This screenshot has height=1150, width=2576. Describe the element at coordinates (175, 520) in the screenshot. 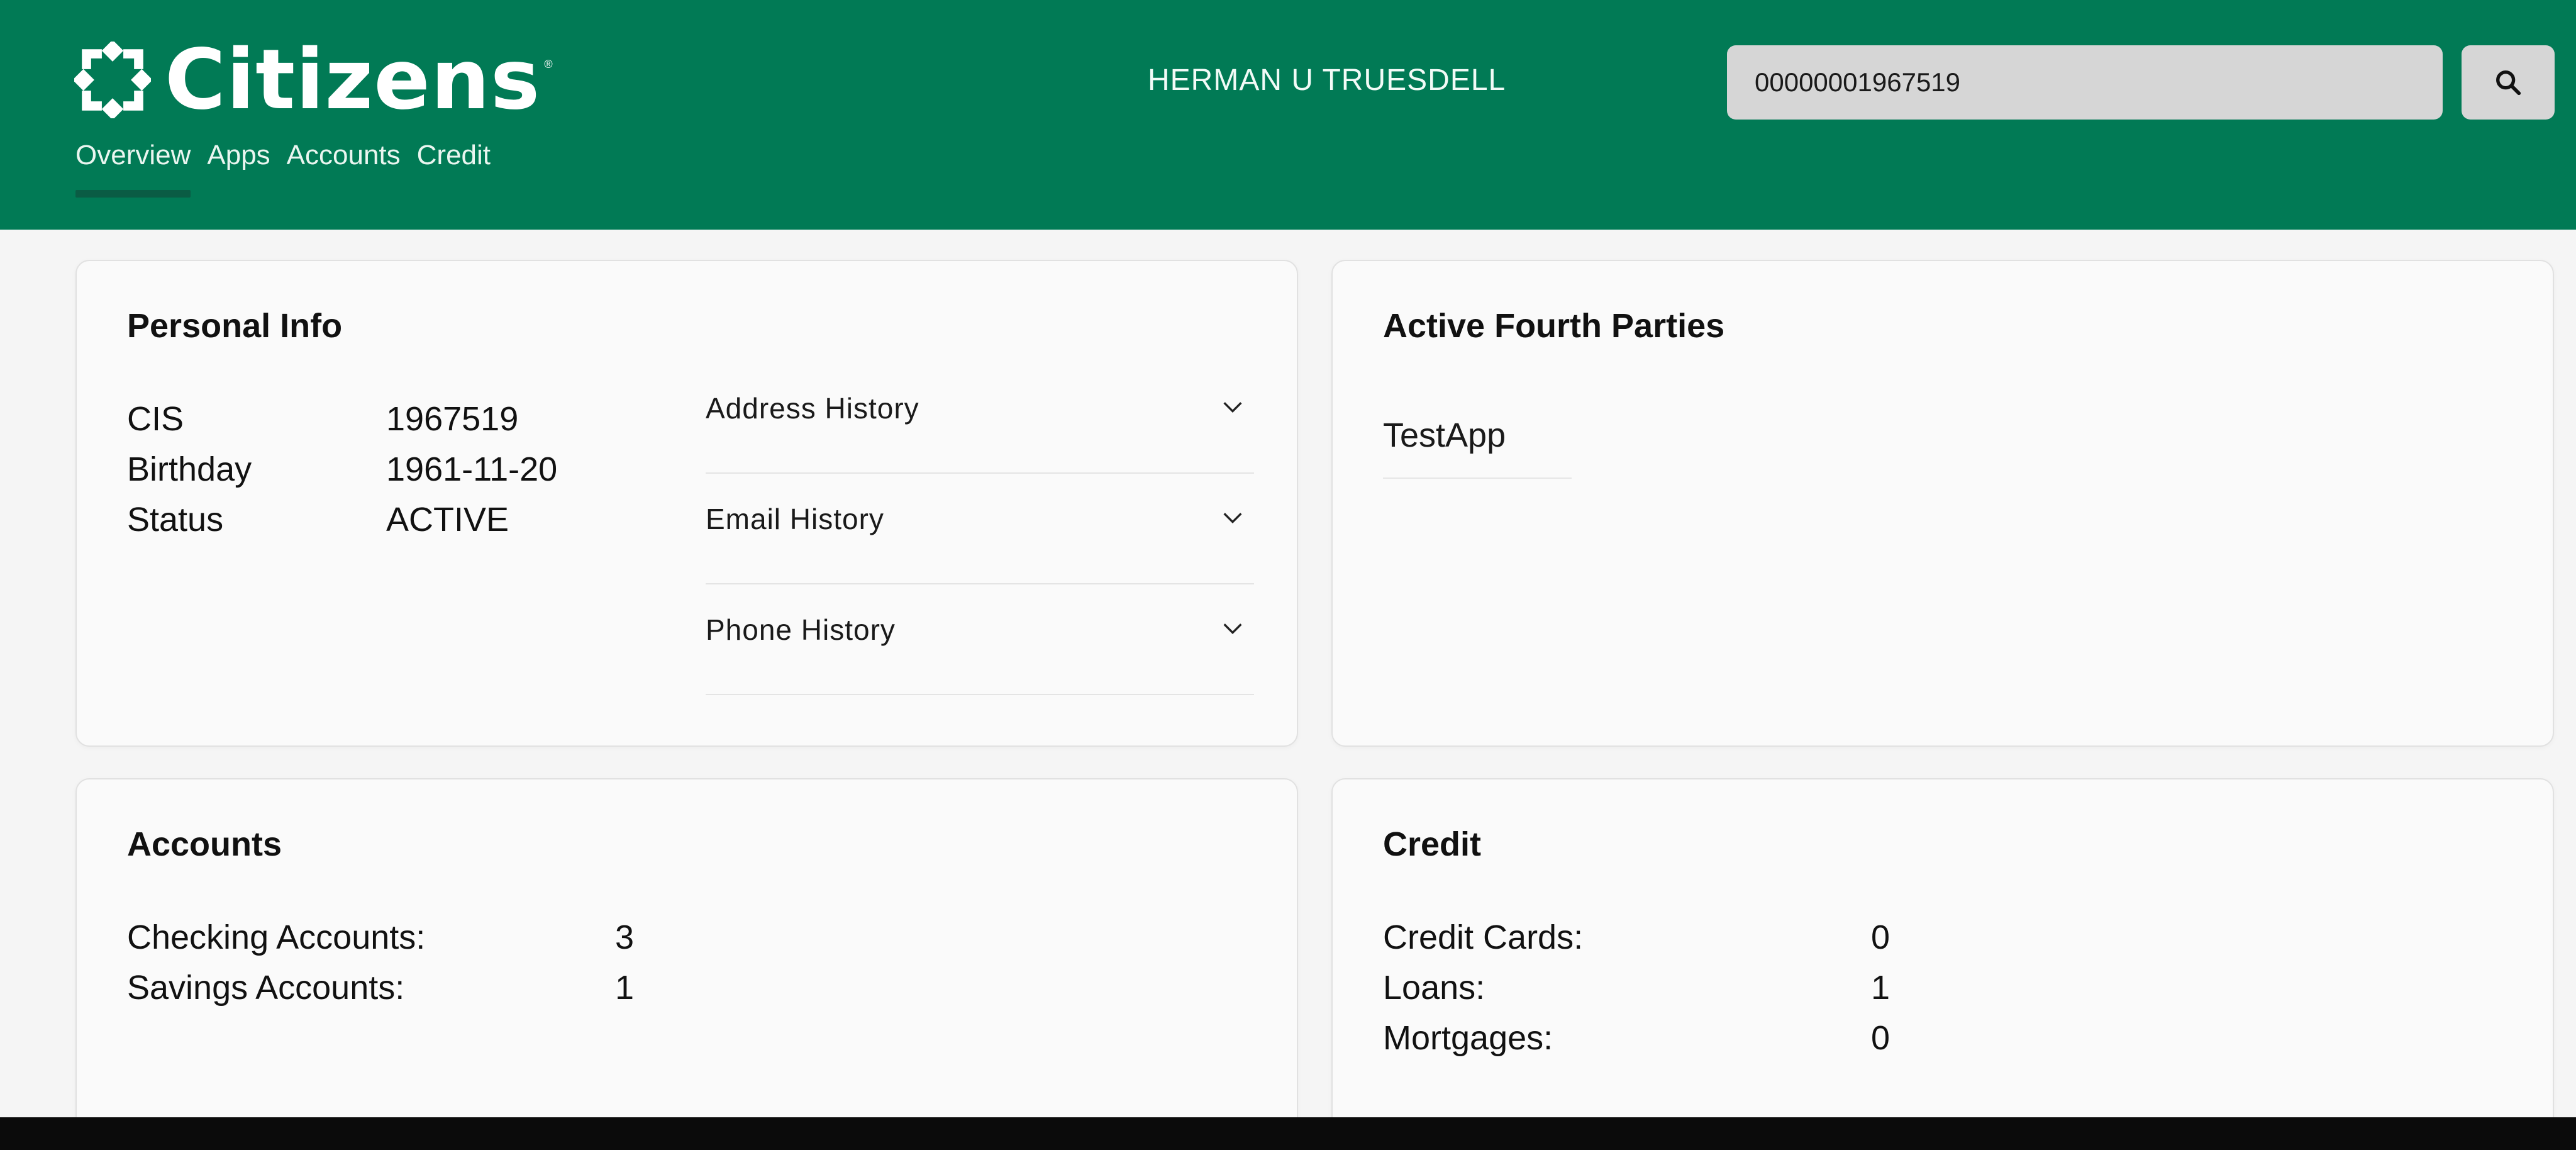

I see `status-label: Status` at that location.